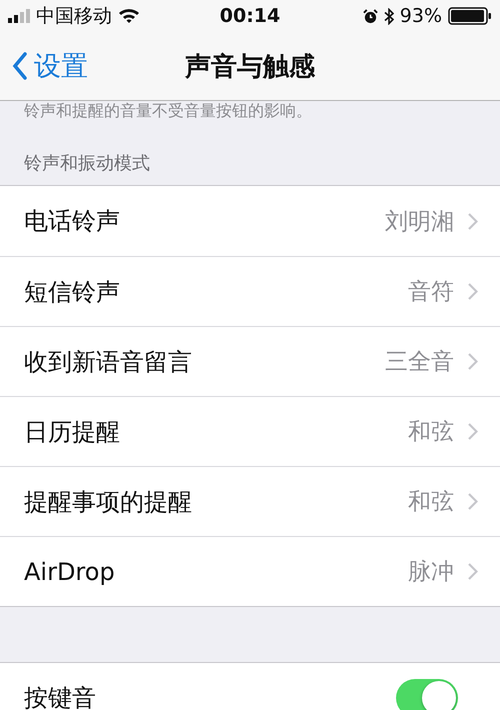 This screenshot has height=710, width=500. What do you see at coordinates (250, 571) in the screenshot?
I see `settings-row: AirDrop 脉冲` at bounding box center [250, 571].